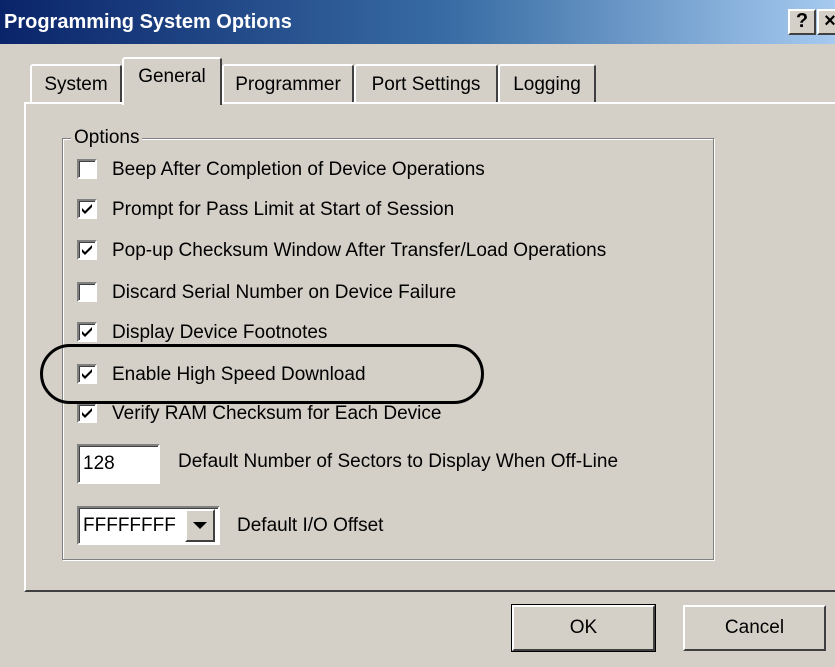  Describe the element at coordinates (118, 464) in the screenshot. I see `sectors-input: 128` at that location.